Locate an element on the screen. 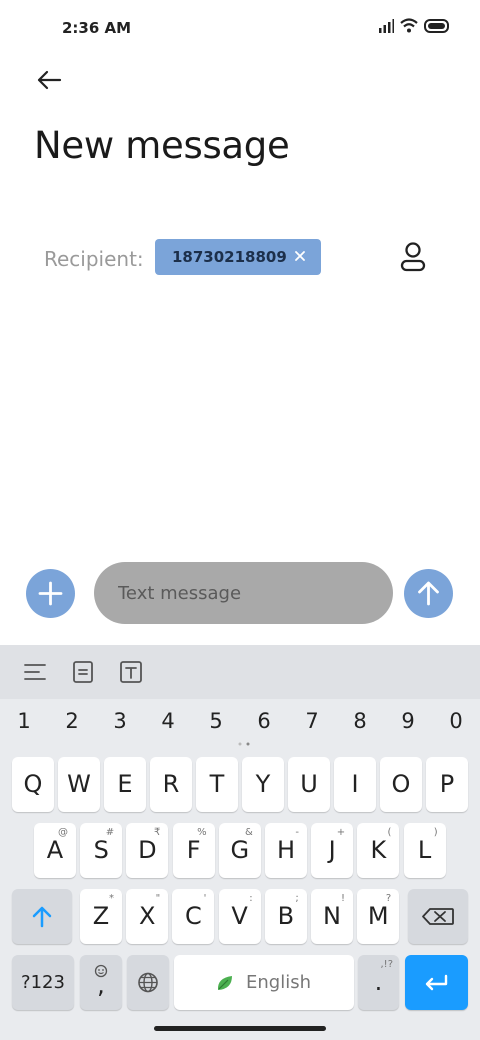  letter-key: ) L is located at coordinates (424, 850).